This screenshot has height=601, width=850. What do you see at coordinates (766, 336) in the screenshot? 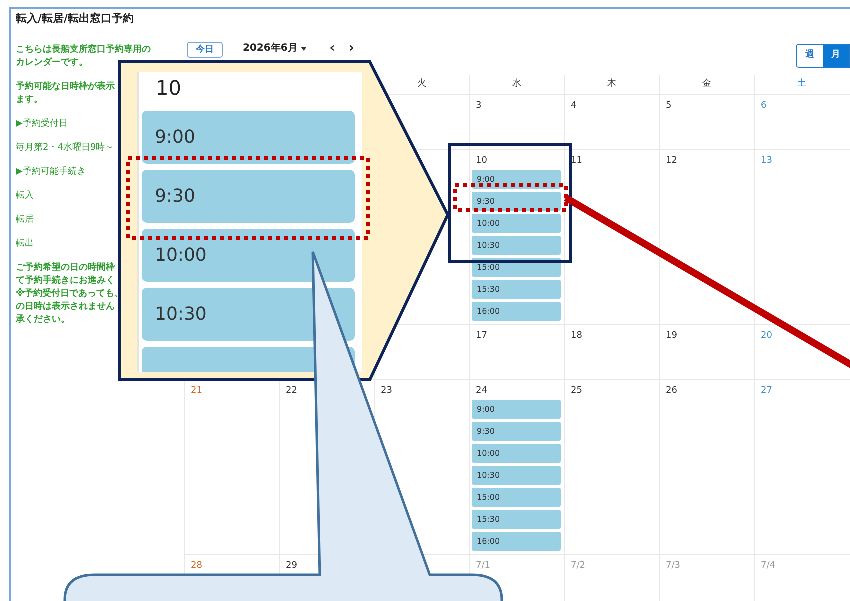
I see `date-number: 20` at bounding box center [766, 336].